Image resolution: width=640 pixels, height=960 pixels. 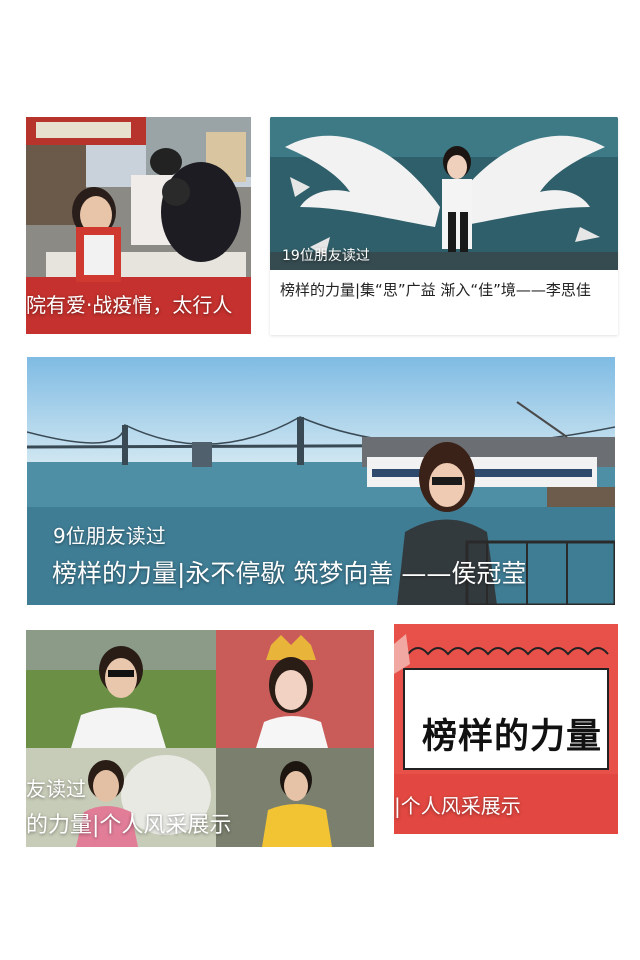 What do you see at coordinates (138, 225) in the screenshot?
I see `article-card-volunteers: 院有爱·战疫情，太行人` at bounding box center [138, 225].